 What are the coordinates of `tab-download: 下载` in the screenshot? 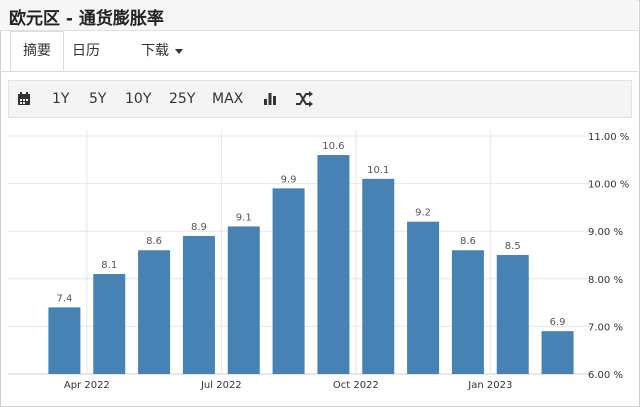 It's located at (162, 51).